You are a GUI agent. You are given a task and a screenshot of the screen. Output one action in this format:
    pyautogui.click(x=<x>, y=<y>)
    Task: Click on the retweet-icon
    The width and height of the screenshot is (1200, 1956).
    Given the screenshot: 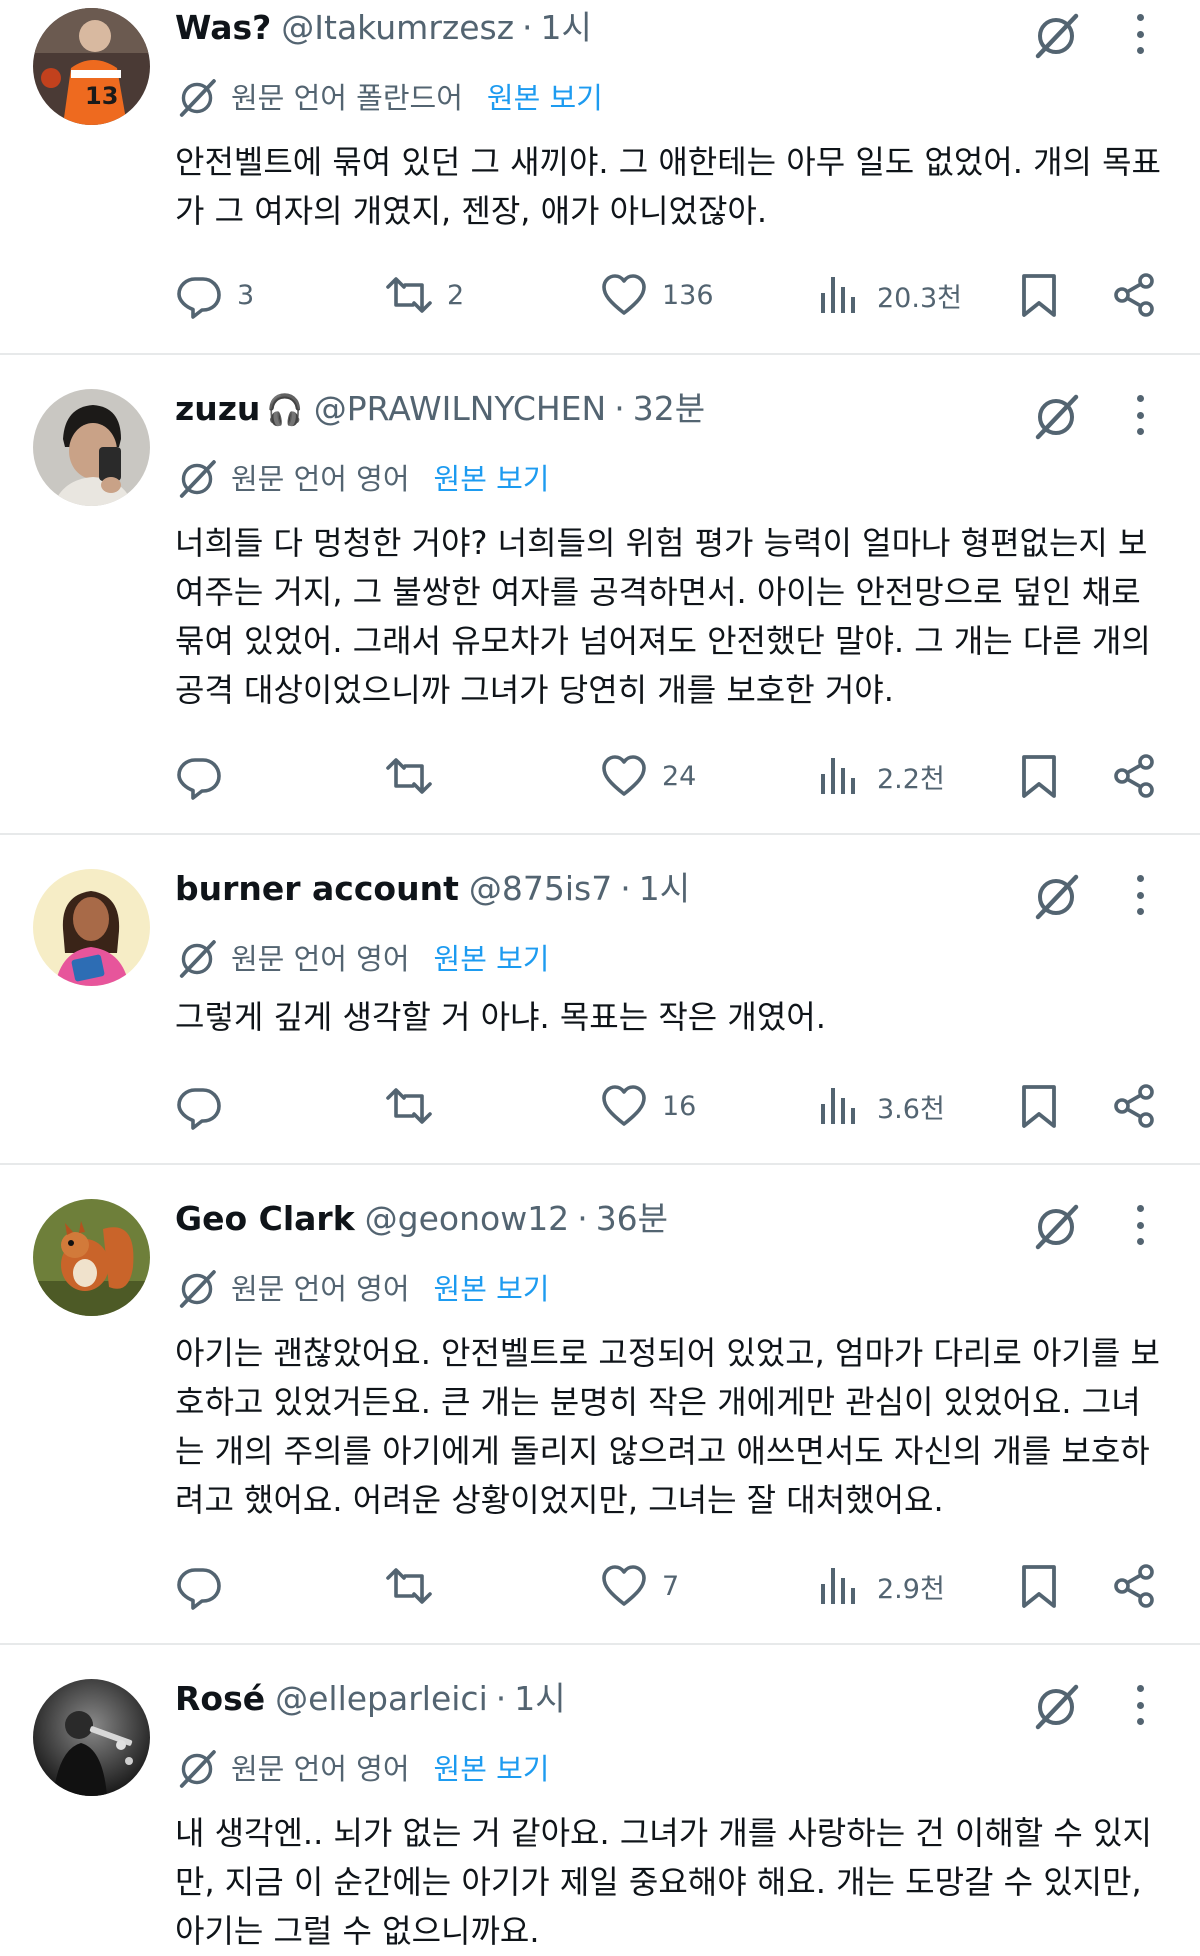 What is the action you would take?
    pyautogui.click(x=409, y=1106)
    